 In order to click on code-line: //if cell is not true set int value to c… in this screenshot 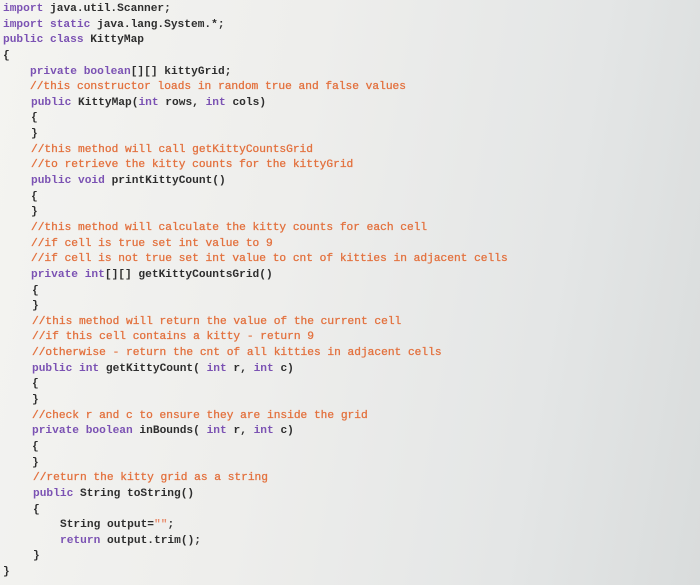, I will do `click(255, 260)`.